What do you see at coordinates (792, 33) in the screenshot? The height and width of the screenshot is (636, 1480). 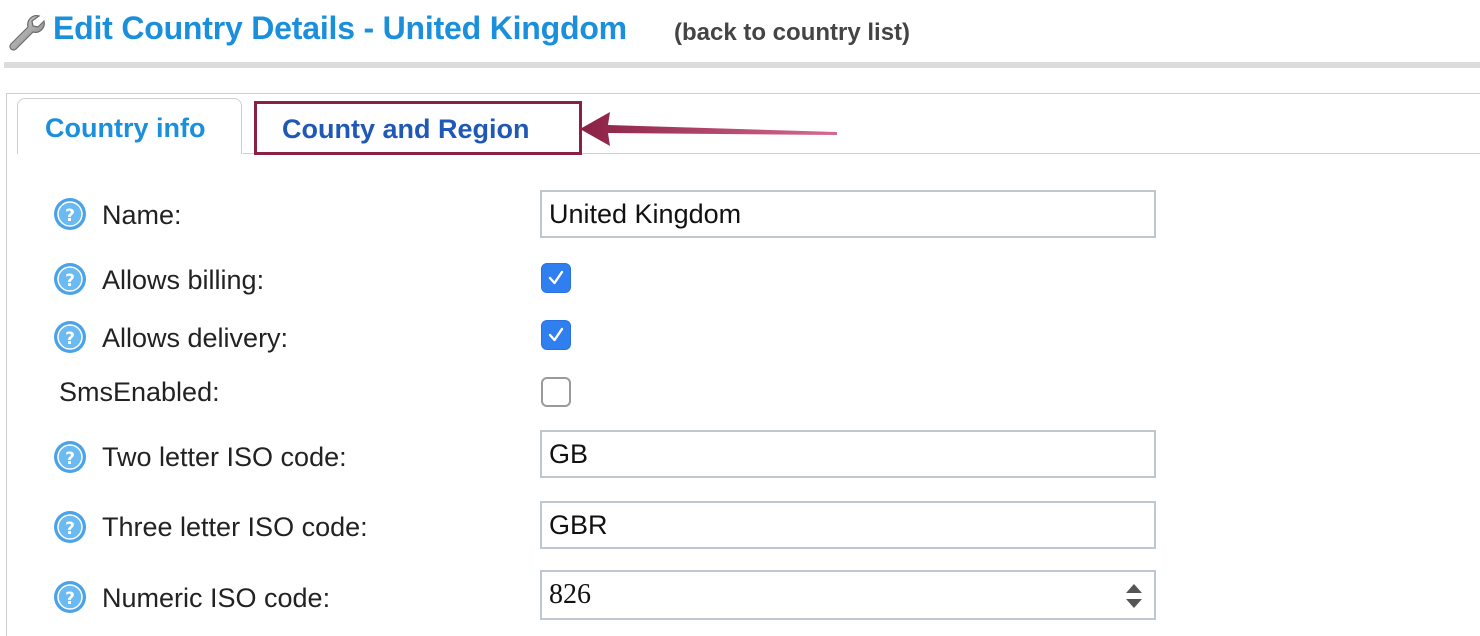 I see `back-to-country-list-link: (back to country list)` at bounding box center [792, 33].